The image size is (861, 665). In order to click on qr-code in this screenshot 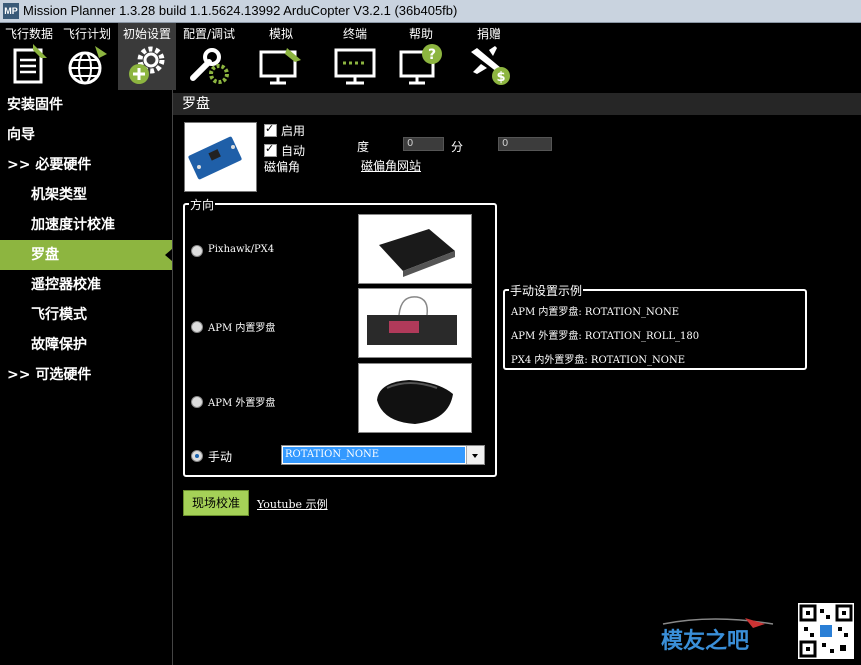, I will do `click(826, 631)`.